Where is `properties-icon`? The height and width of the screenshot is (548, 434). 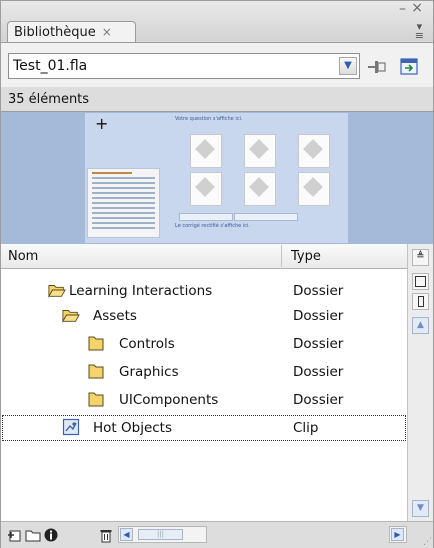
properties-icon is located at coordinates (51, 535).